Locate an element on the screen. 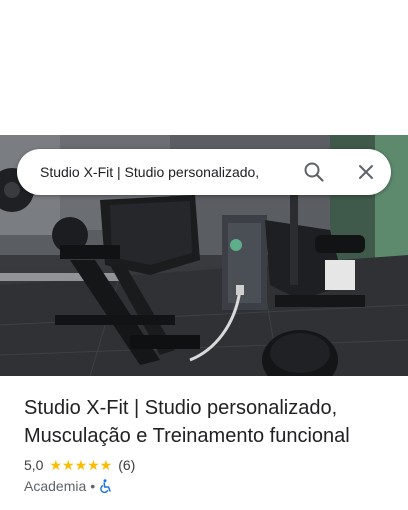 The image size is (408, 510). star-rating-icon: ★★★★★ is located at coordinates (81, 465).